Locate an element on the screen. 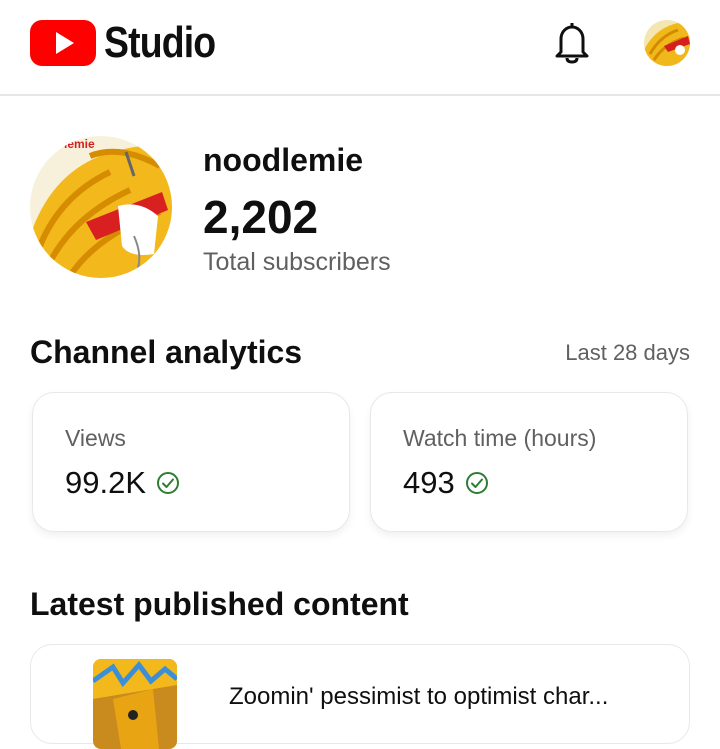 The width and height of the screenshot is (720, 749). views-card: Views 99.2K is located at coordinates (191, 462).